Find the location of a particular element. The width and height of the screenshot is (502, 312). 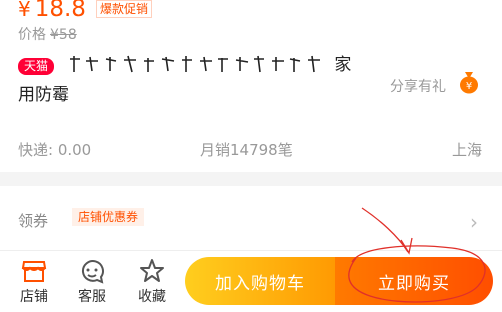

redacted-title-text is located at coordinates (195, 64).